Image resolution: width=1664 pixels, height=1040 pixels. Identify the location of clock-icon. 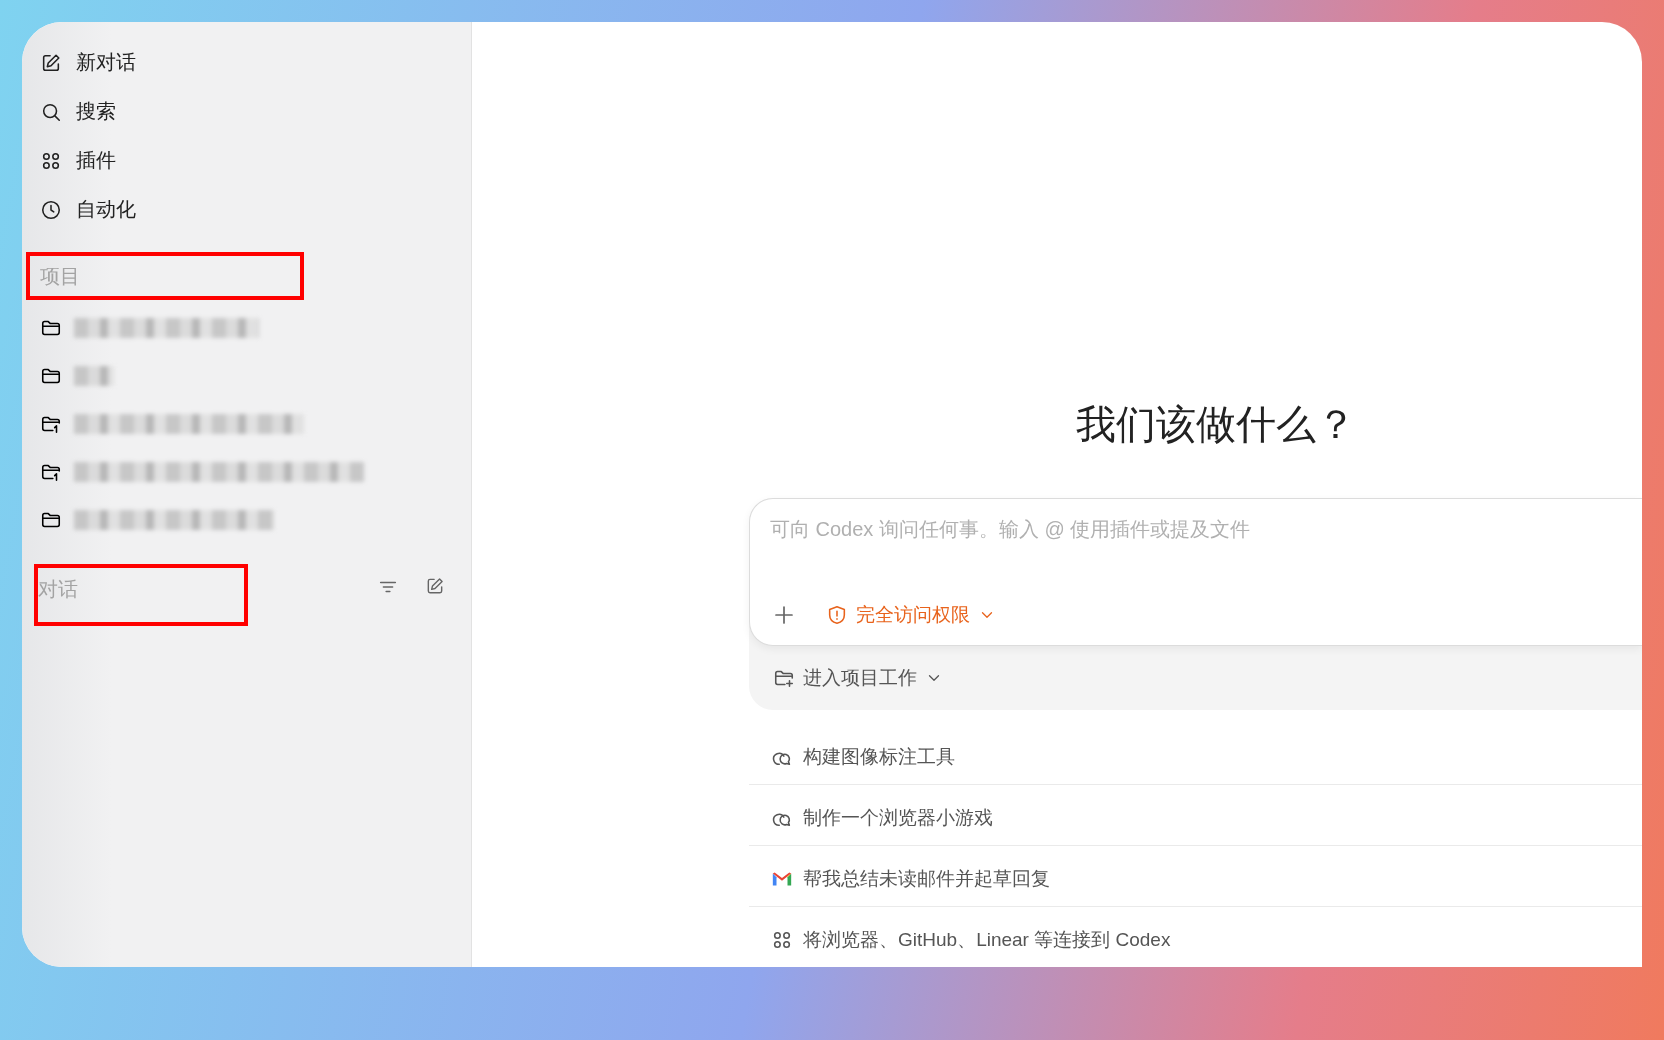
(51, 209).